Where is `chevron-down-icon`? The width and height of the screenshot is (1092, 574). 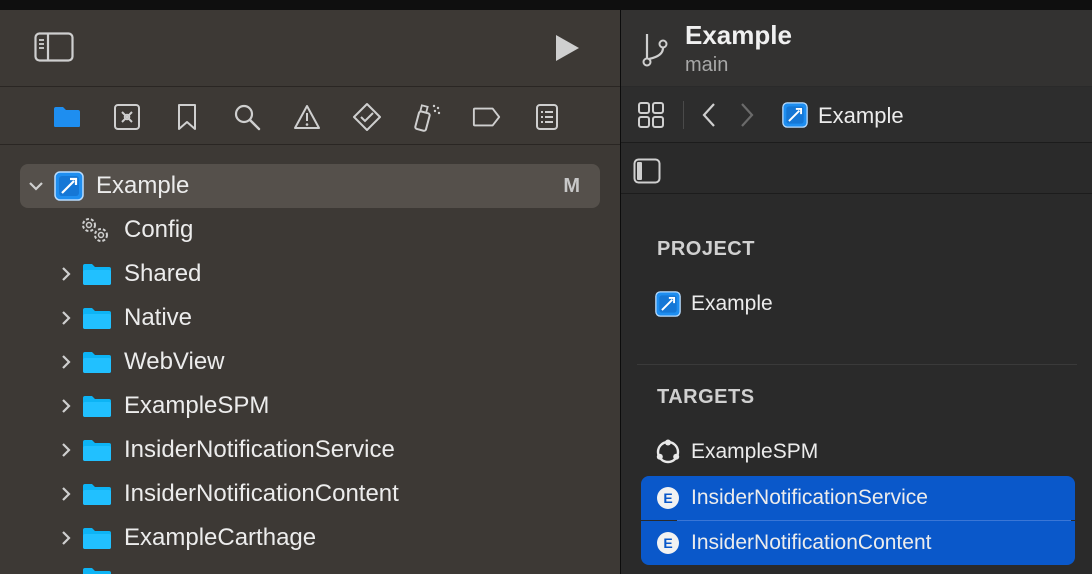
chevron-down-icon is located at coordinates (36, 186).